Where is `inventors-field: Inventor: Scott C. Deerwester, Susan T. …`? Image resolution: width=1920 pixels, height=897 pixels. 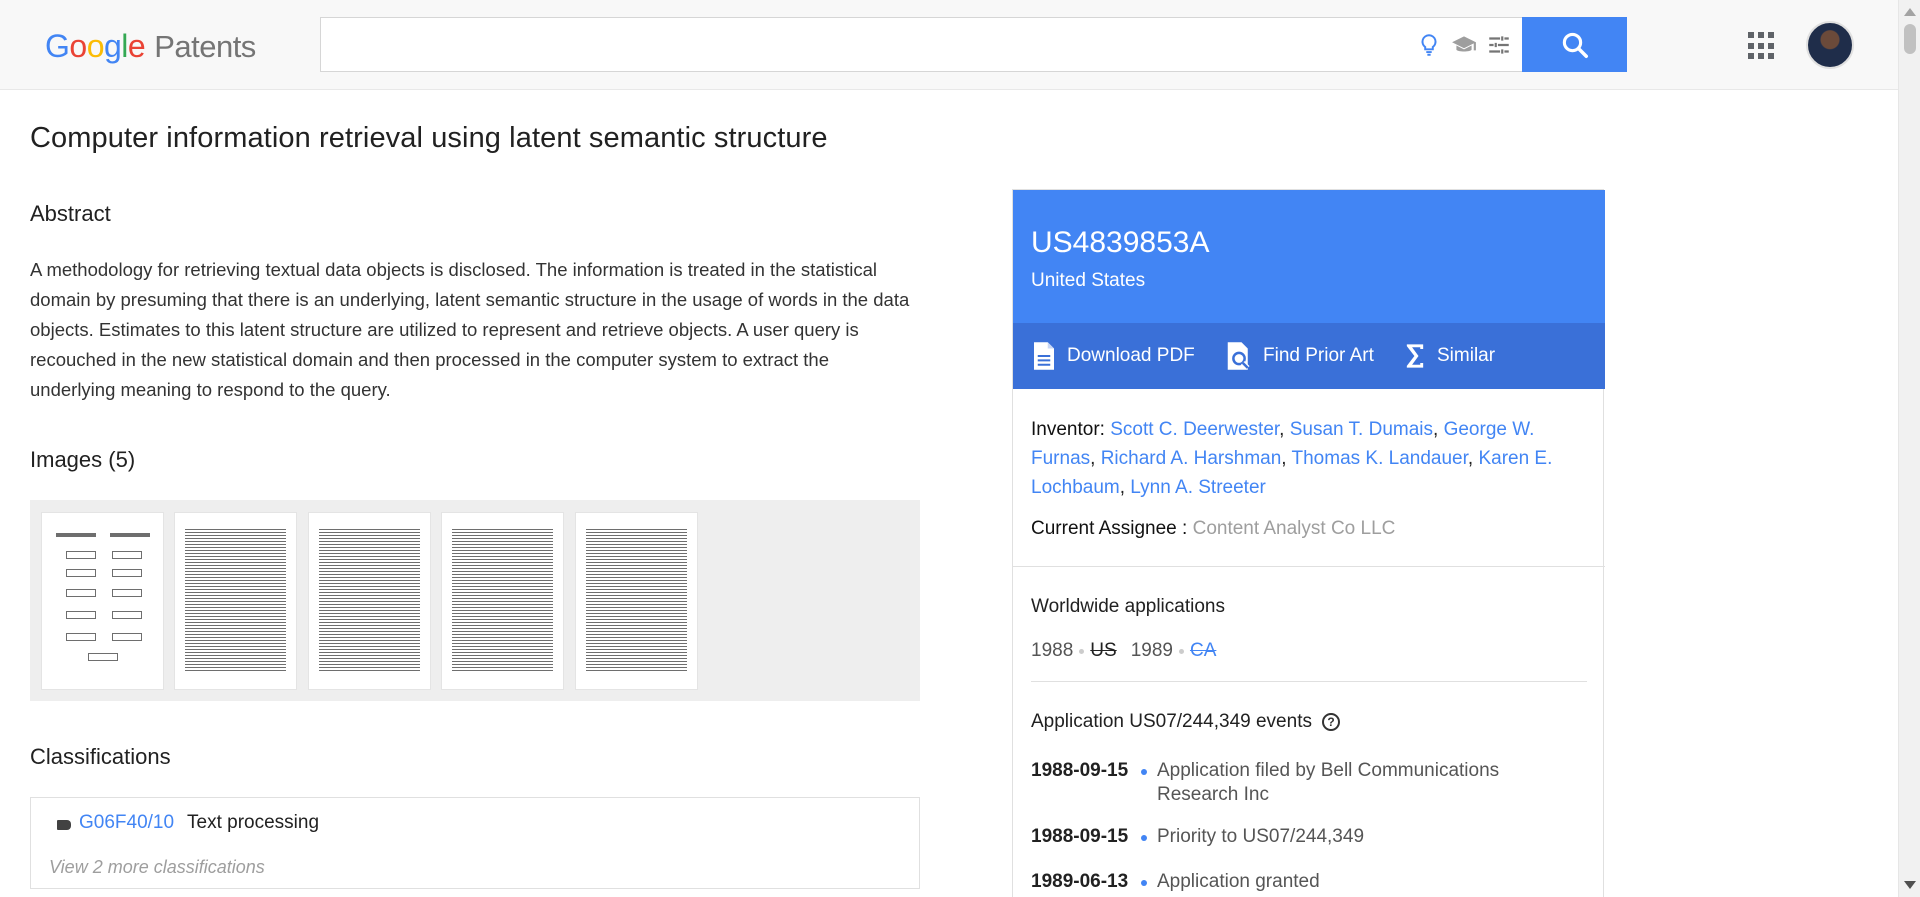
inventors-field: Inventor: Scott C. Deerwester, Susan T. … is located at coordinates (1292, 458).